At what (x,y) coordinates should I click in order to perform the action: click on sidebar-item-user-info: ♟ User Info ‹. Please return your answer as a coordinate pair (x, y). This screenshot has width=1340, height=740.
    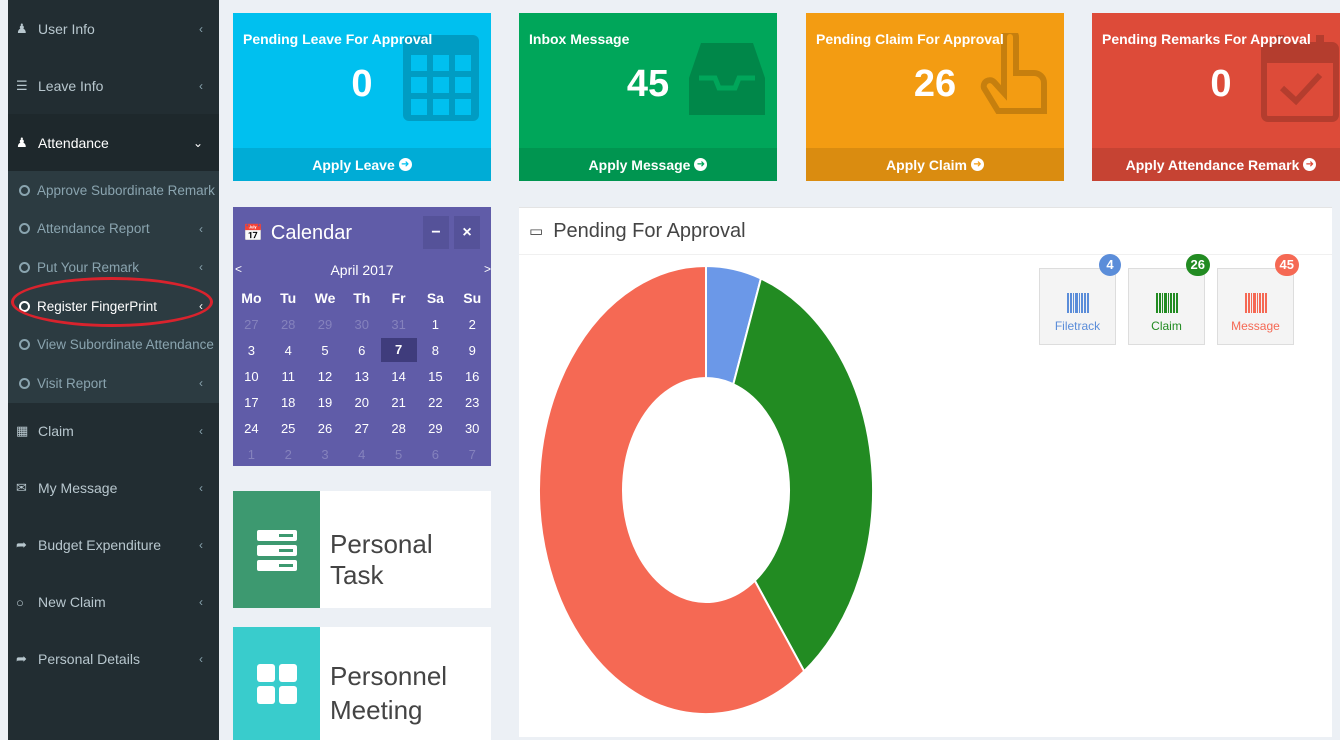
    Looking at the image, I should click on (113, 28).